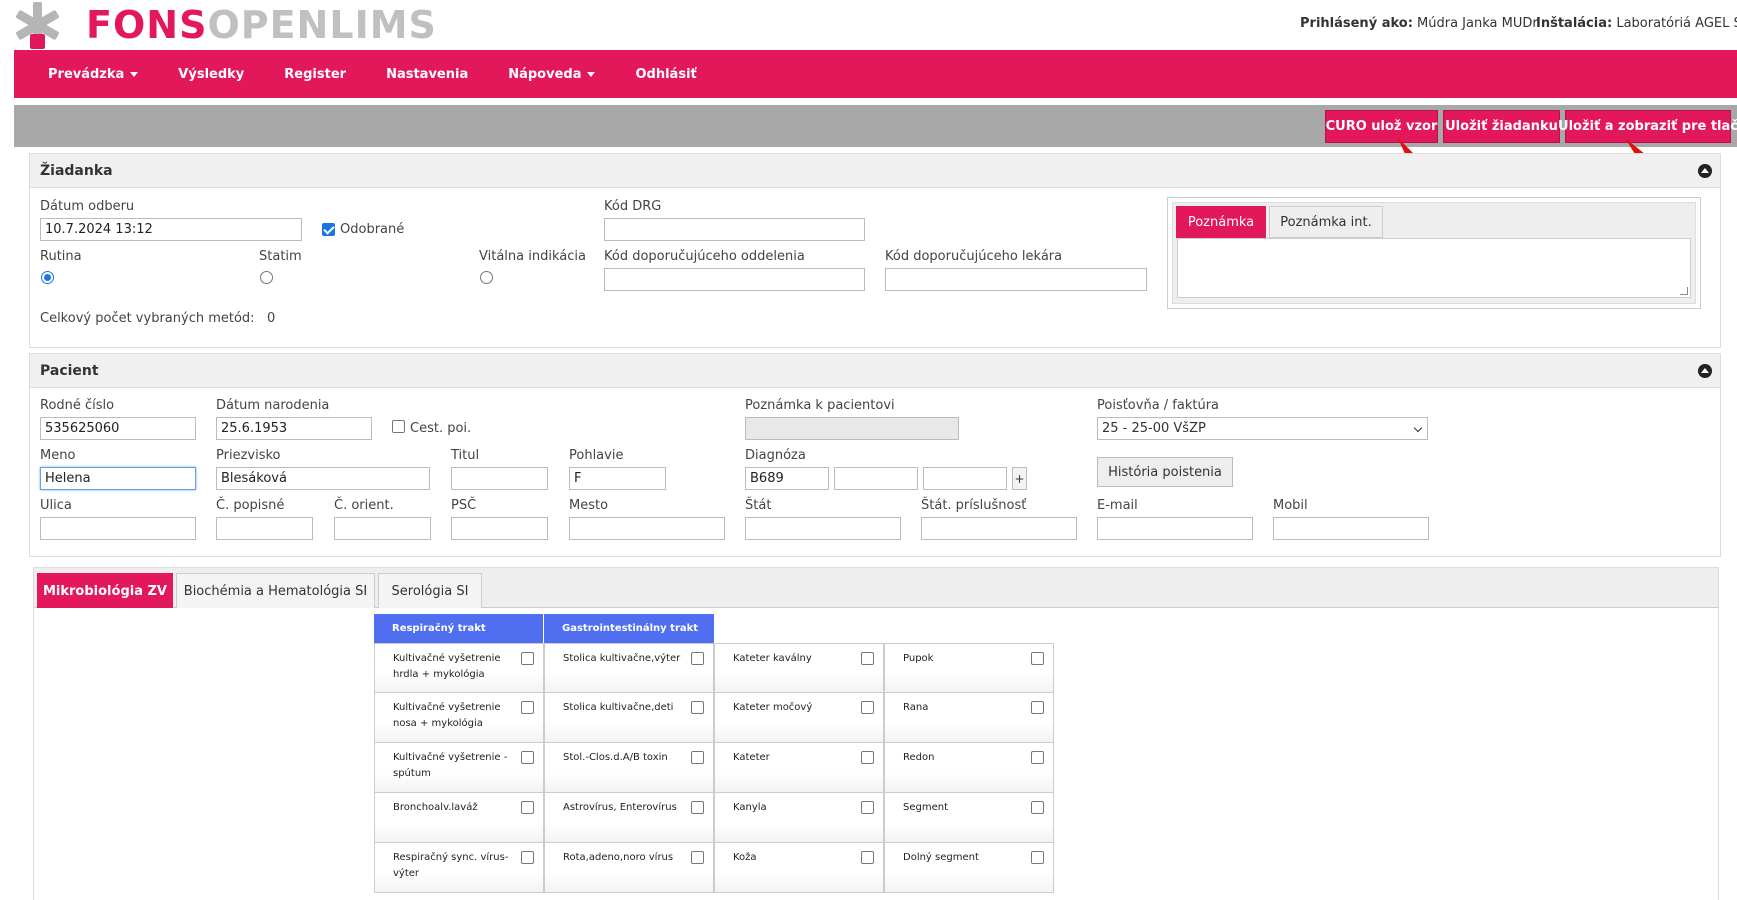  What do you see at coordinates (773, 707) in the screenshot?
I see `method-label: Kateter močový` at bounding box center [773, 707].